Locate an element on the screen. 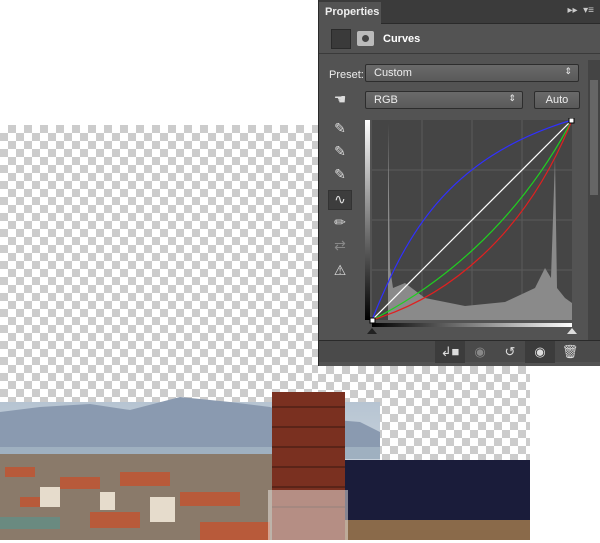 This screenshot has height=543, width=600. curve-edit-icon: ∿ is located at coordinates (340, 200).